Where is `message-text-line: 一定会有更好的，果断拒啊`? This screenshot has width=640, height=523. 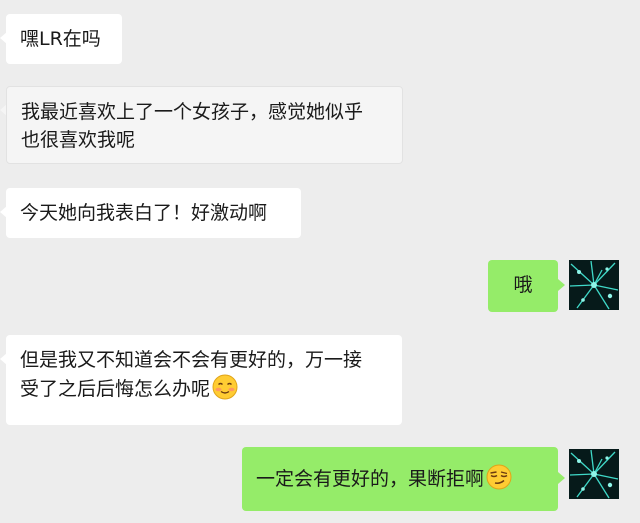 message-text-line: 一定会有更好的，果断拒啊 is located at coordinates (400, 478).